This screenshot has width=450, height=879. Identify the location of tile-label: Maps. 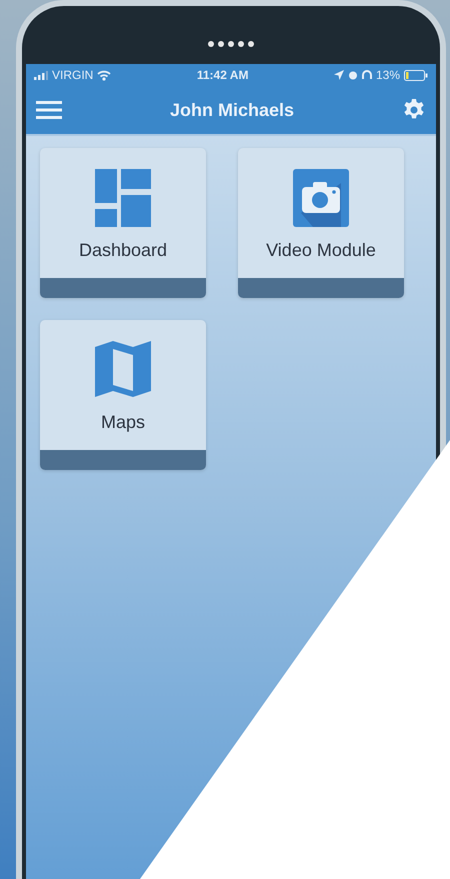
(122, 422).